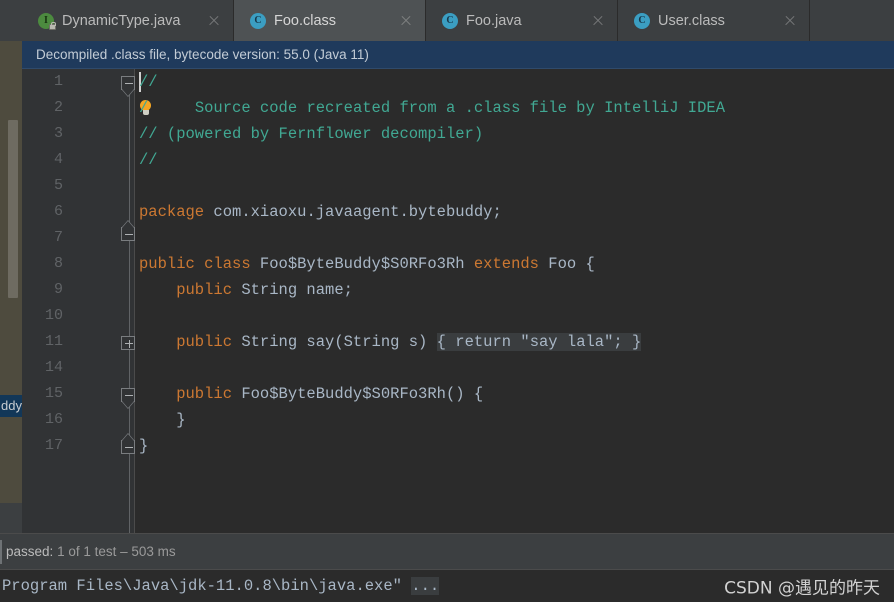 This screenshot has width=894, height=602. Describe the element at coordinates (58, 237) in the screenshot. I see `line-number: 7` at that location.